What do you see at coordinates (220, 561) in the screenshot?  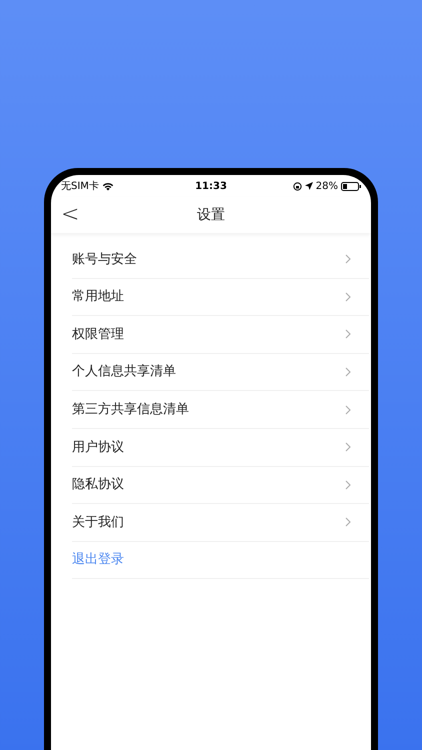 I see `settings-row: 退出登录` at bounding box center [220, 561].